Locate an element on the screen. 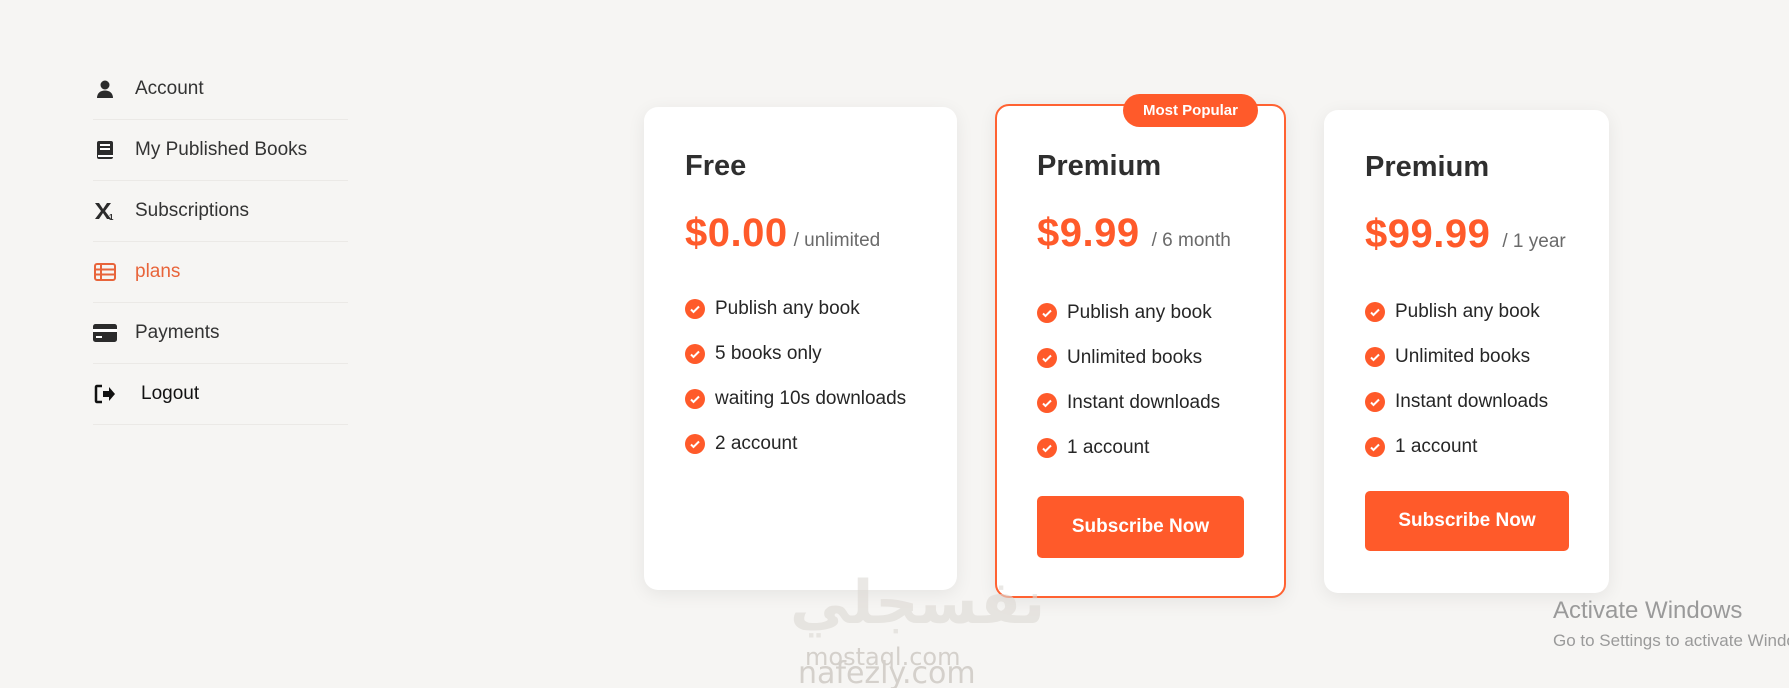 The width and height of the screenshot is (1789, 688). feature-item: 2 account is located at coordinates (795, 443).